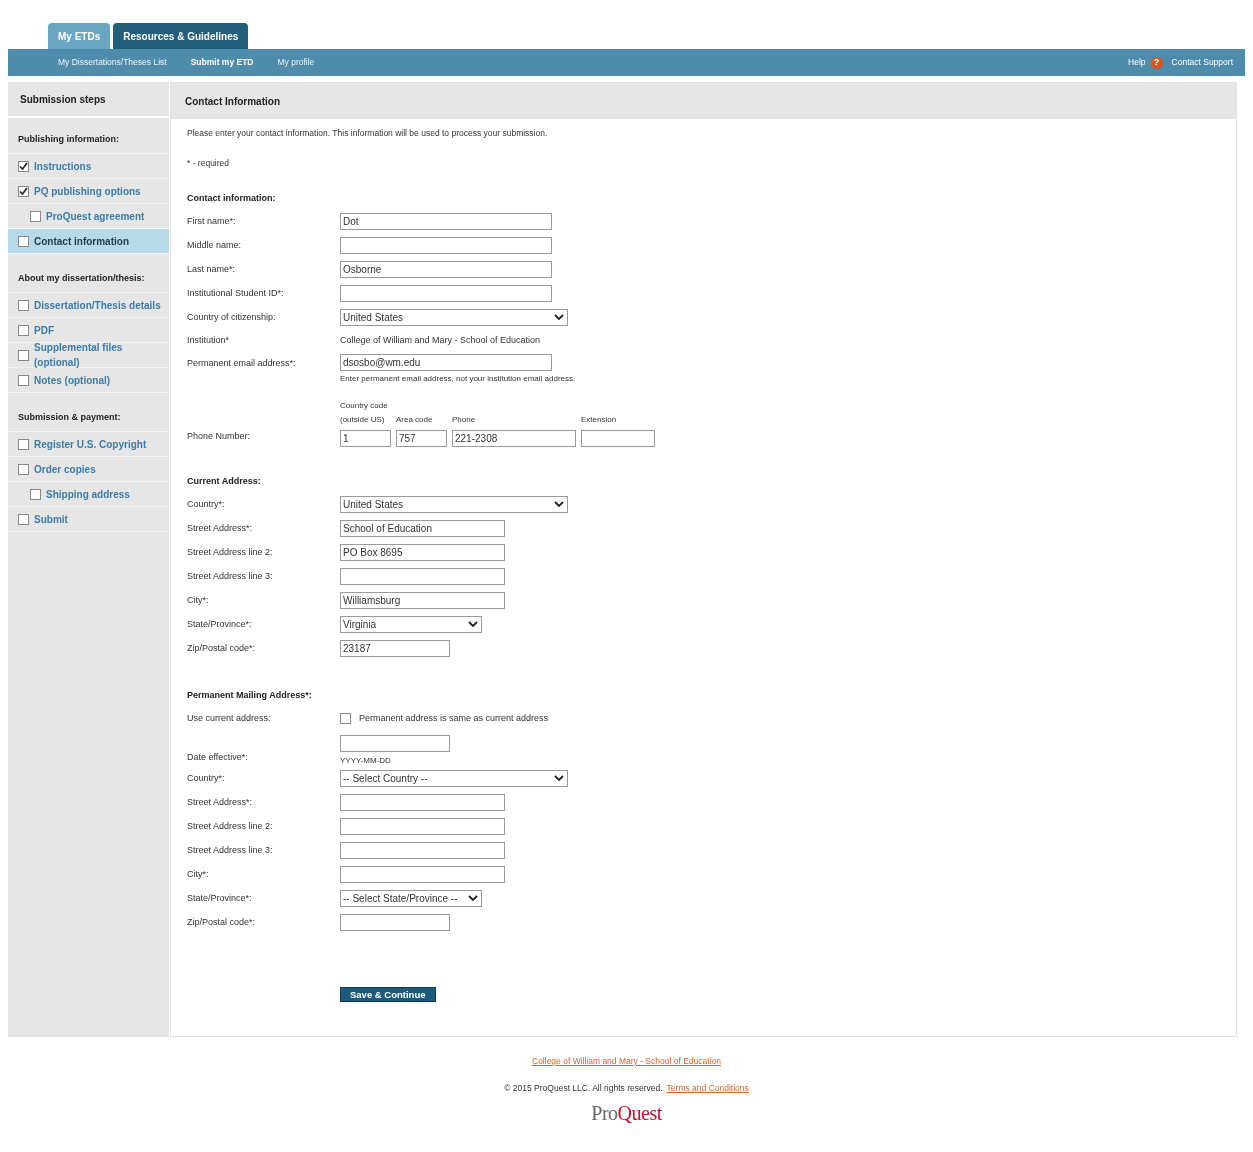 The width and height of the screenshot is (1253, 1152). What do you see at coordinates (395, 648) in the screenshot?
I see `input-field: 23187` at bounding box center [395, 648].